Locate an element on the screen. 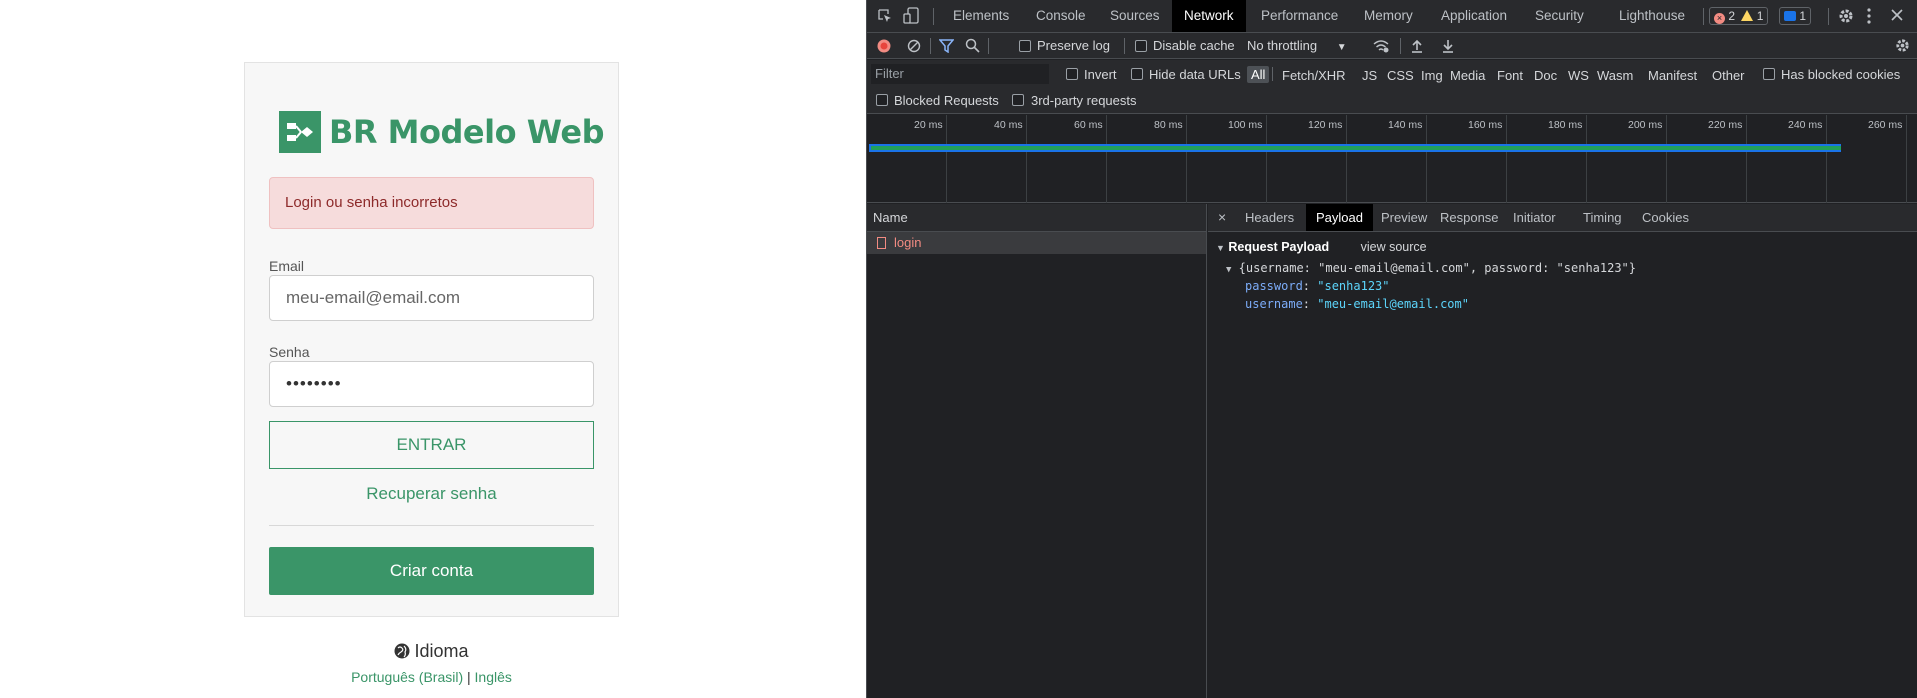 The image size is (1917, 698). close-details-icon: × is located at coordinates (1222, 217).